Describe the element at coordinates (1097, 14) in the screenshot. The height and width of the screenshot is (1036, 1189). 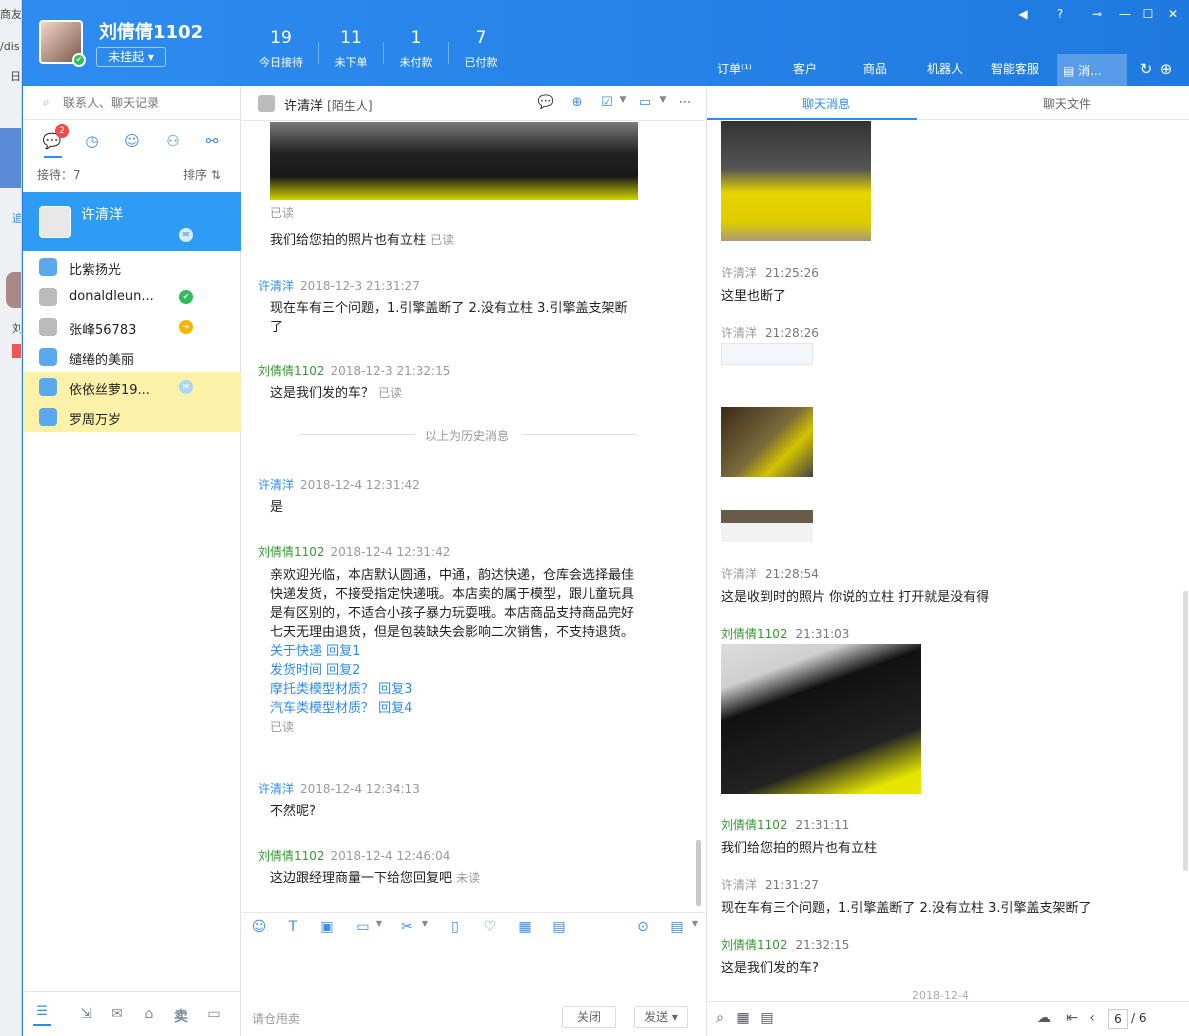
I see `pin-icon: ⊸` at that location.